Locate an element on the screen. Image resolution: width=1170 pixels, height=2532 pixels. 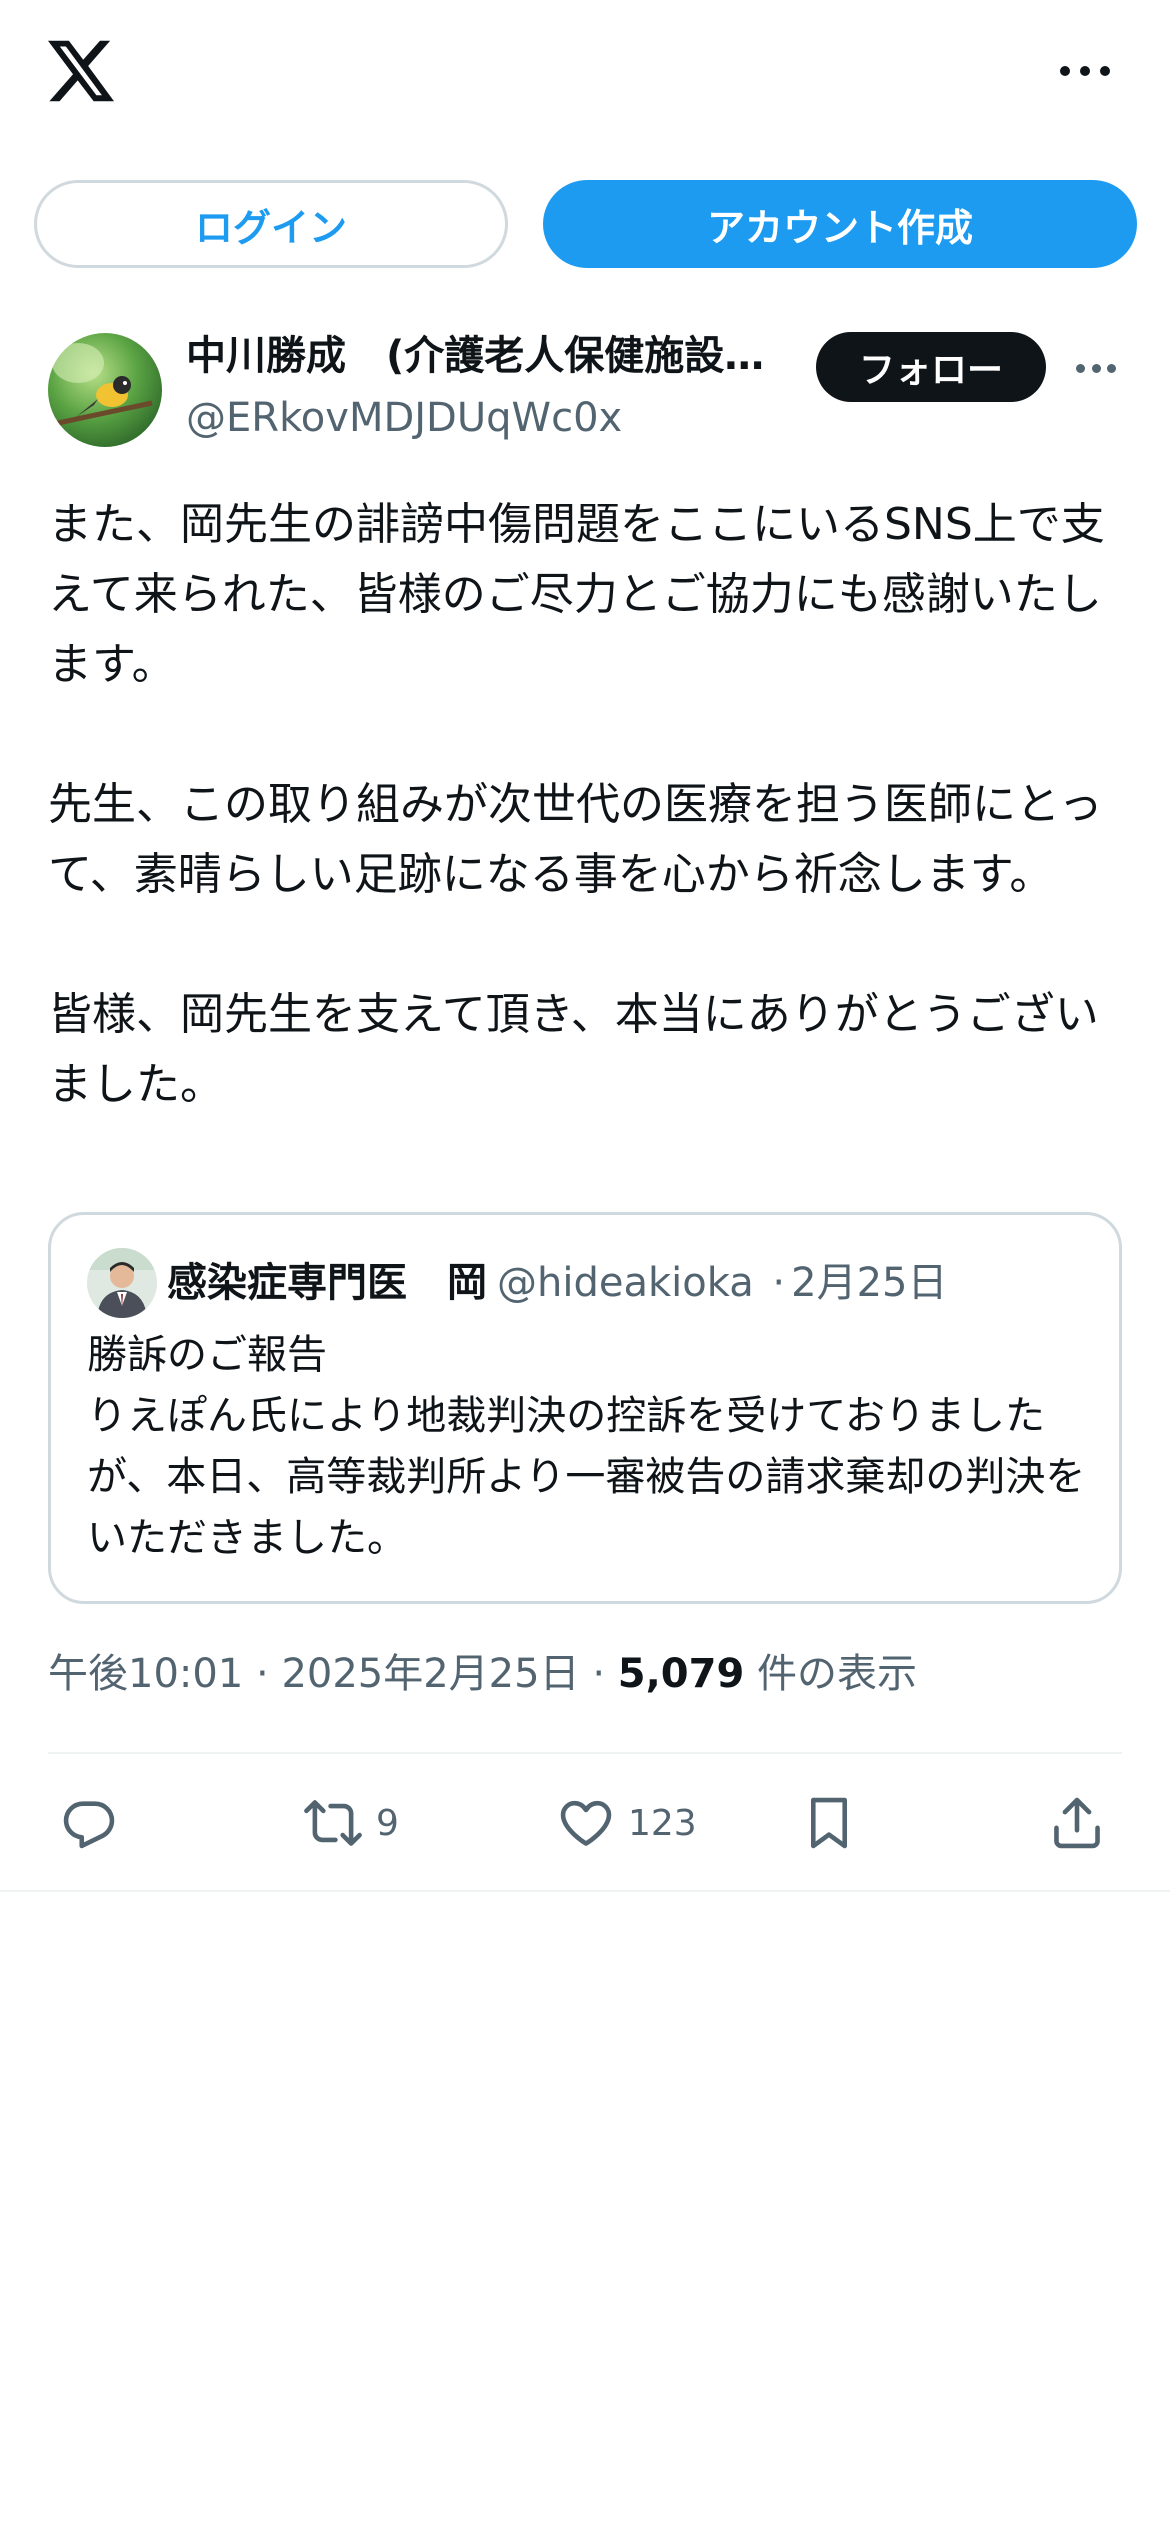
top-bar is located at coordinates (585, 75).